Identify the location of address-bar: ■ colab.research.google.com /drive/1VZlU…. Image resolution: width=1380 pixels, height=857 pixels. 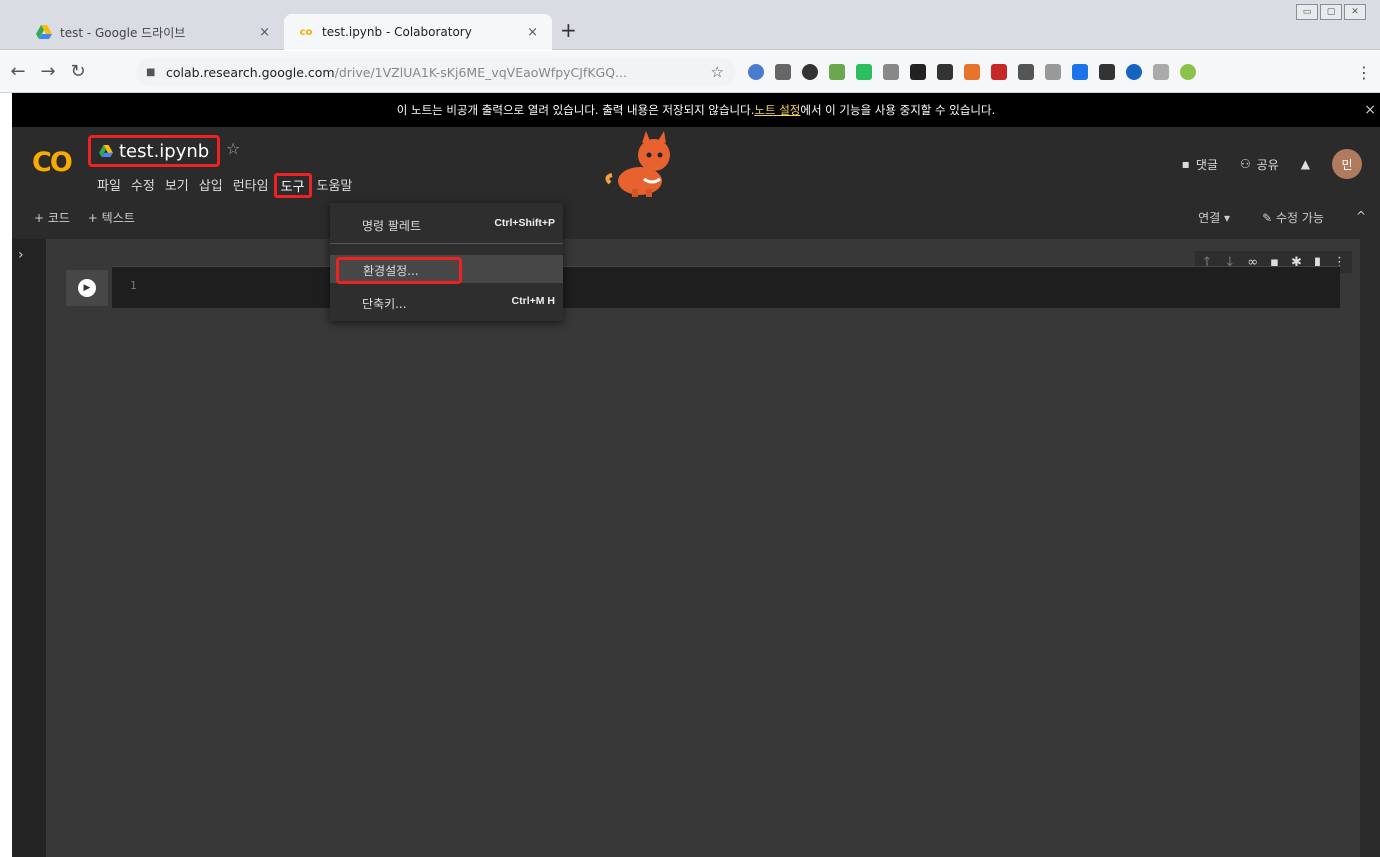
(436, 72).